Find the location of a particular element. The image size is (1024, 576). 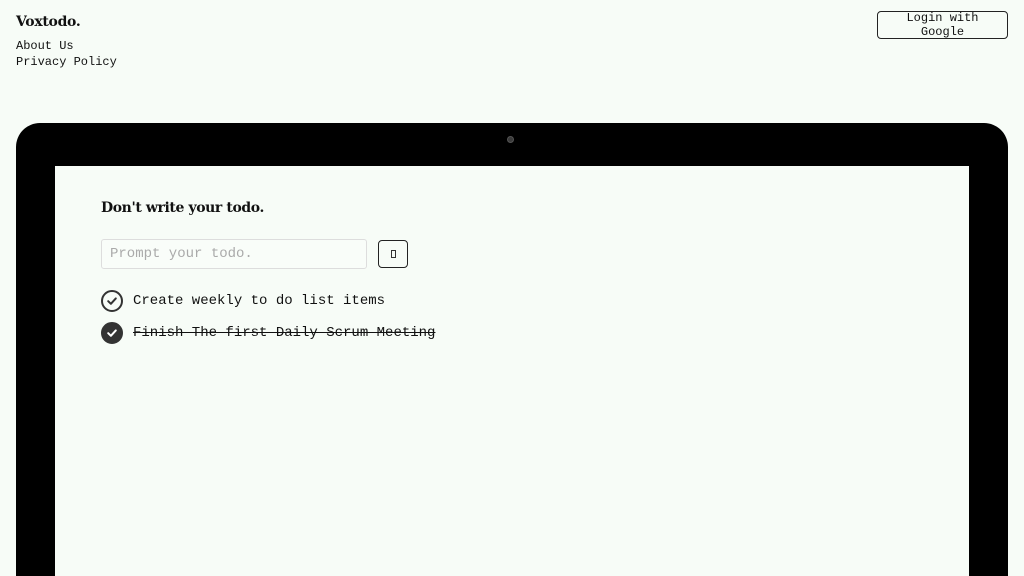

todo-checkbox is located at coordinates (112, 301).